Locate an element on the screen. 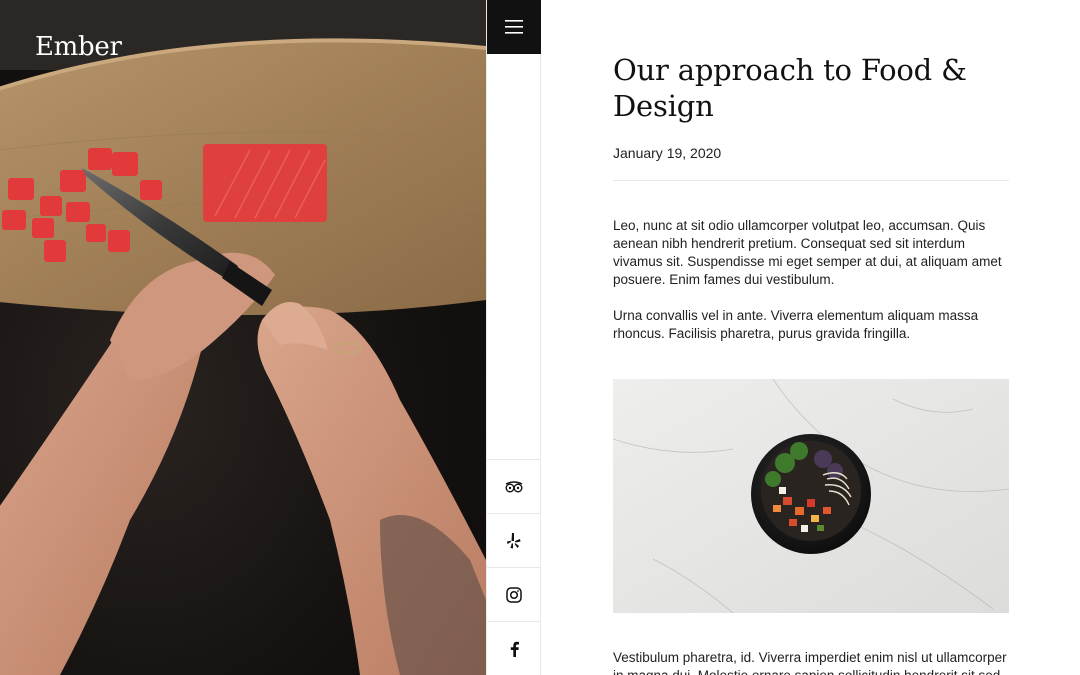 The image size is (1080, 675). social-link-facebook is located at coordinates (514, 648).